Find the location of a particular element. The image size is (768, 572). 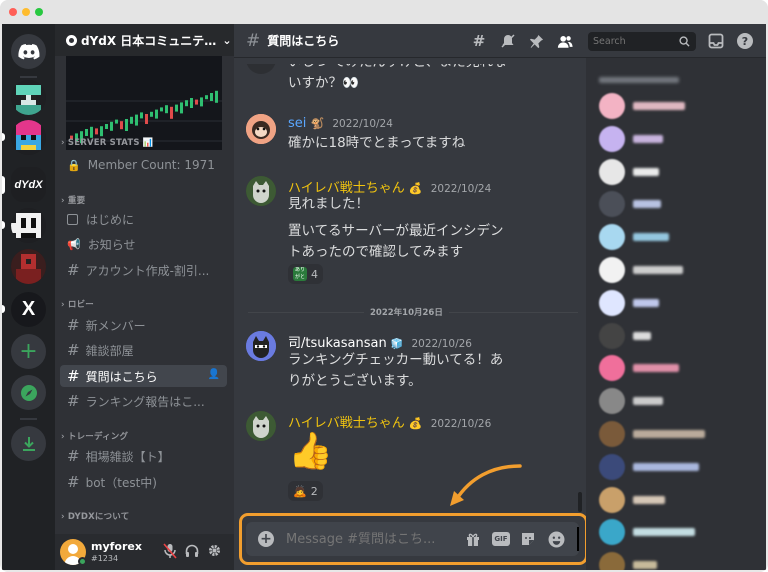

server-header: dYdX 日本コミュニテ… ⌄ is located at coordinates (144, 40).